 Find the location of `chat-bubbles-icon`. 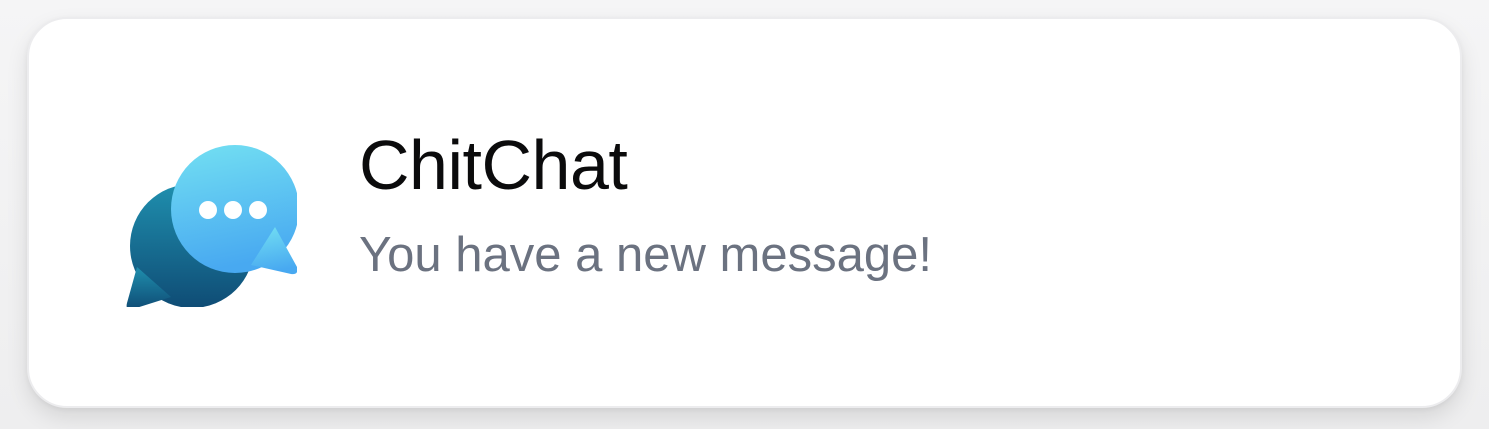

chat-bubbles-icon is located at coordinates (211, 217).